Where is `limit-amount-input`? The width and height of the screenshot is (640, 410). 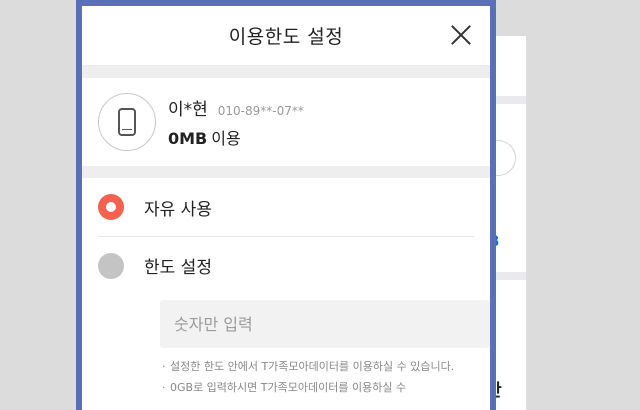 limit-amount-input is located at coordinates (325, 324).